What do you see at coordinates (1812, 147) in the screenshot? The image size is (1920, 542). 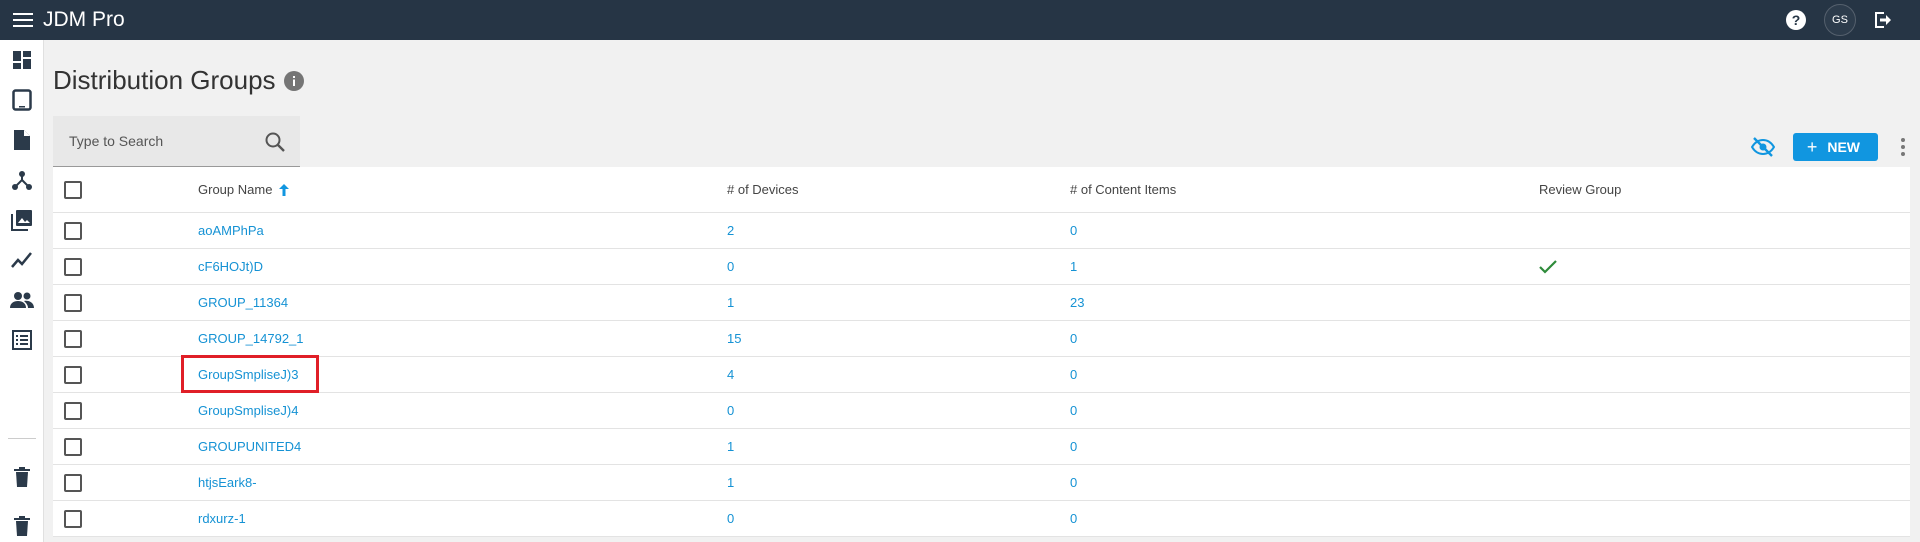 I see `plus-icon: +` at bounding box center [1812, 147].